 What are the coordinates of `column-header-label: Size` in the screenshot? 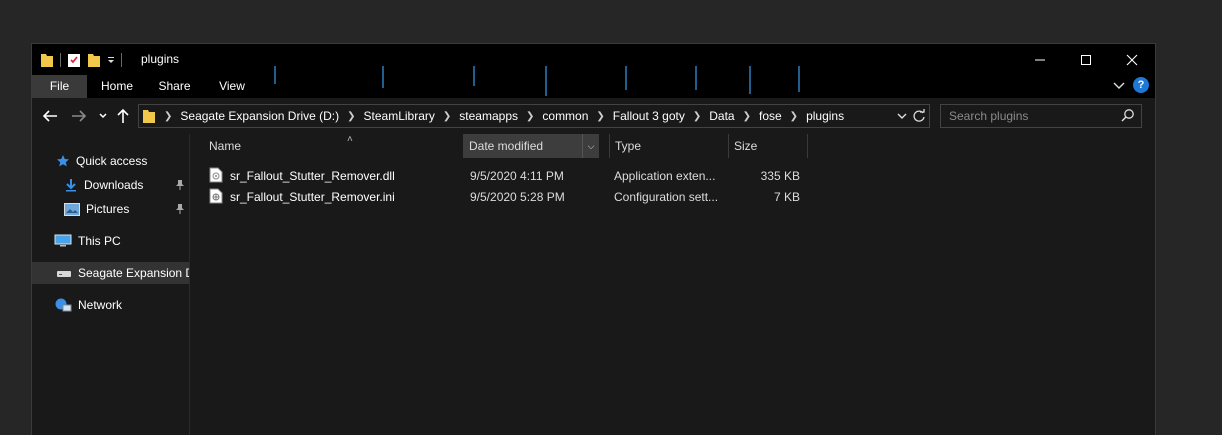 It's located at (746, 146).